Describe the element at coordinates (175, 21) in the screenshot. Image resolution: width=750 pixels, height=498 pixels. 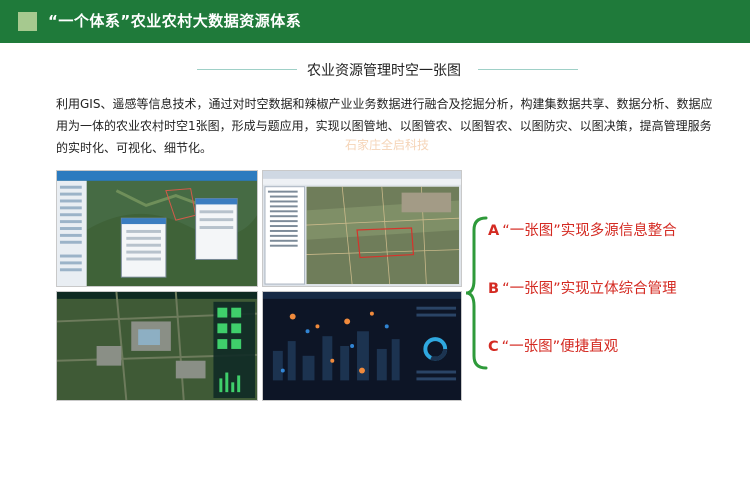
I see `page-title: “一个体系”农业农村大数据资源体系` at that location.